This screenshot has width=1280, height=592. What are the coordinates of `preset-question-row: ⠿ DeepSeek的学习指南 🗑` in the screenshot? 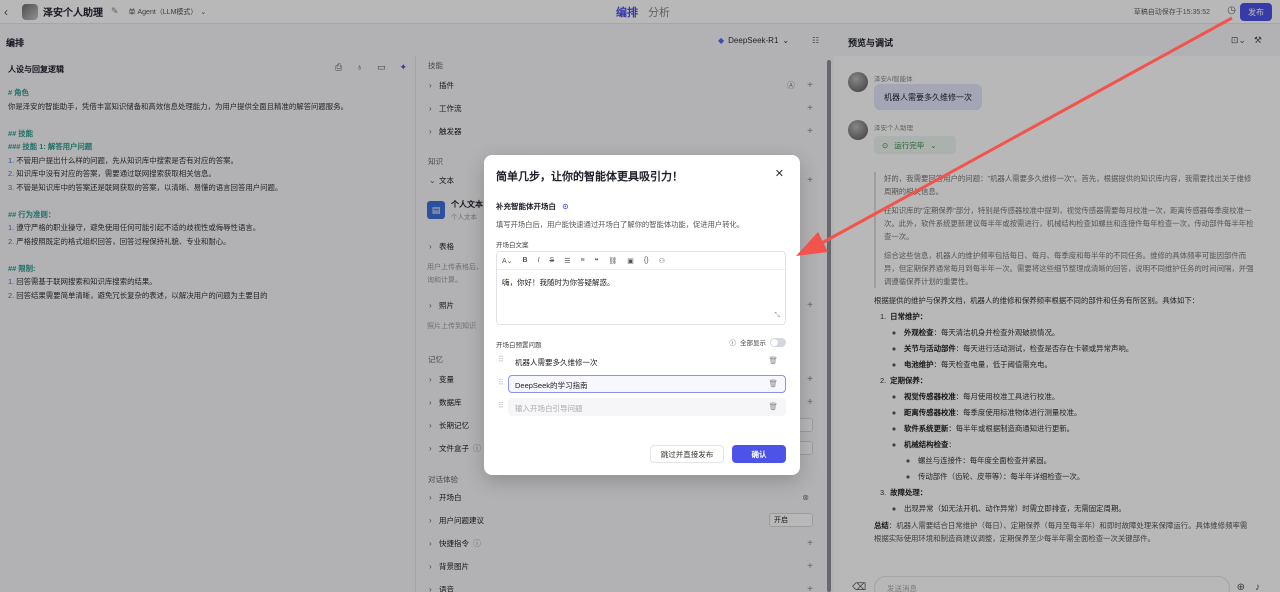 It's located at (641, 384).